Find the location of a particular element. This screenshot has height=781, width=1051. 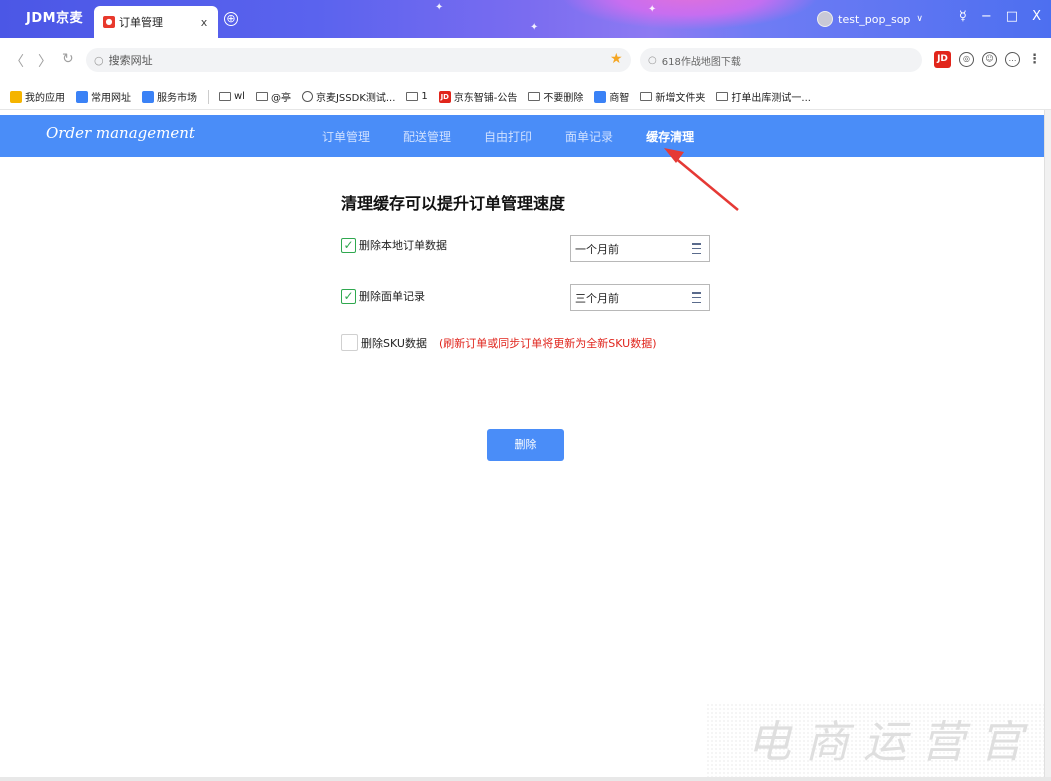

close-icon: x is located at coordinates (204, 22).